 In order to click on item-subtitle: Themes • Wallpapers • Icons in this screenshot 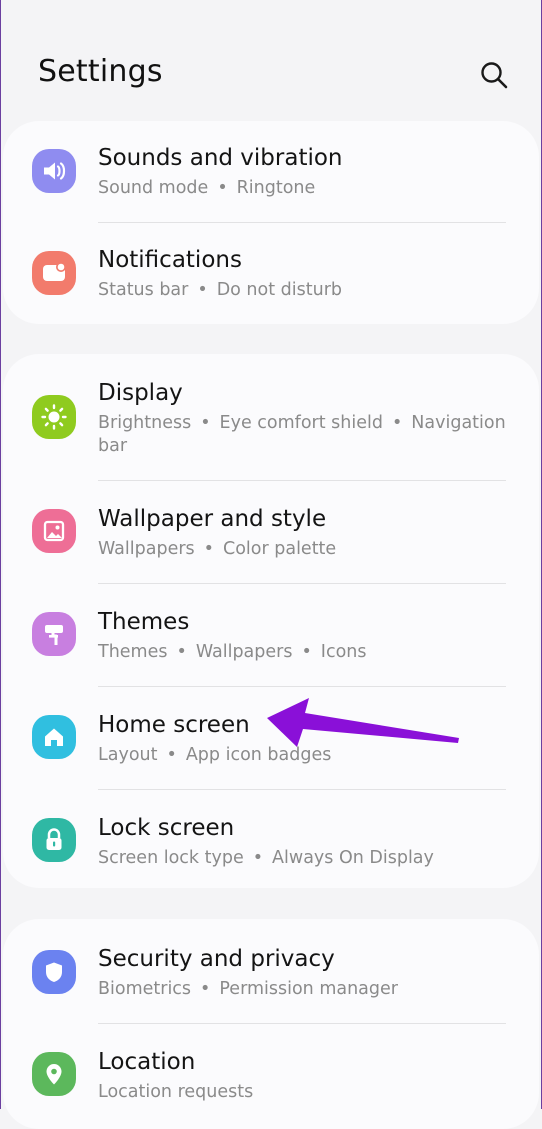, I will do `click(232, 652)`.